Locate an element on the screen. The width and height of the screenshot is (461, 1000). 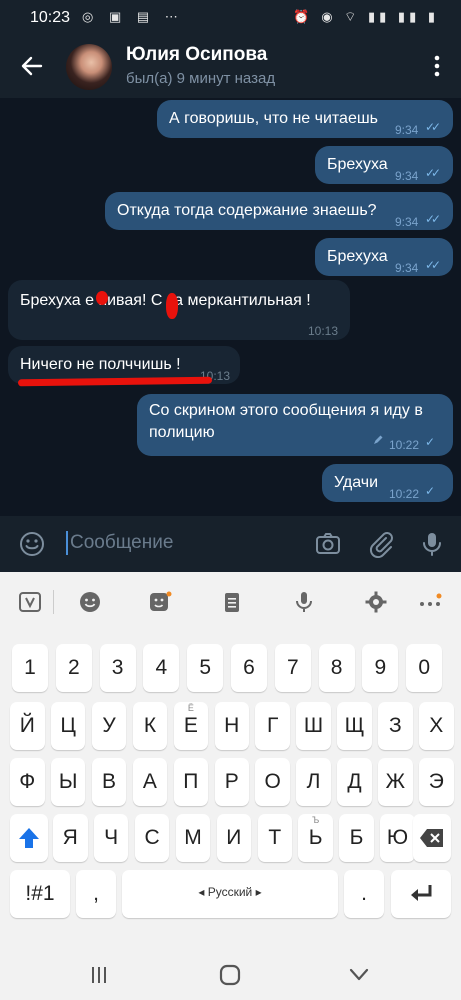
more-menu-icon is located at coordinates (437, 66).